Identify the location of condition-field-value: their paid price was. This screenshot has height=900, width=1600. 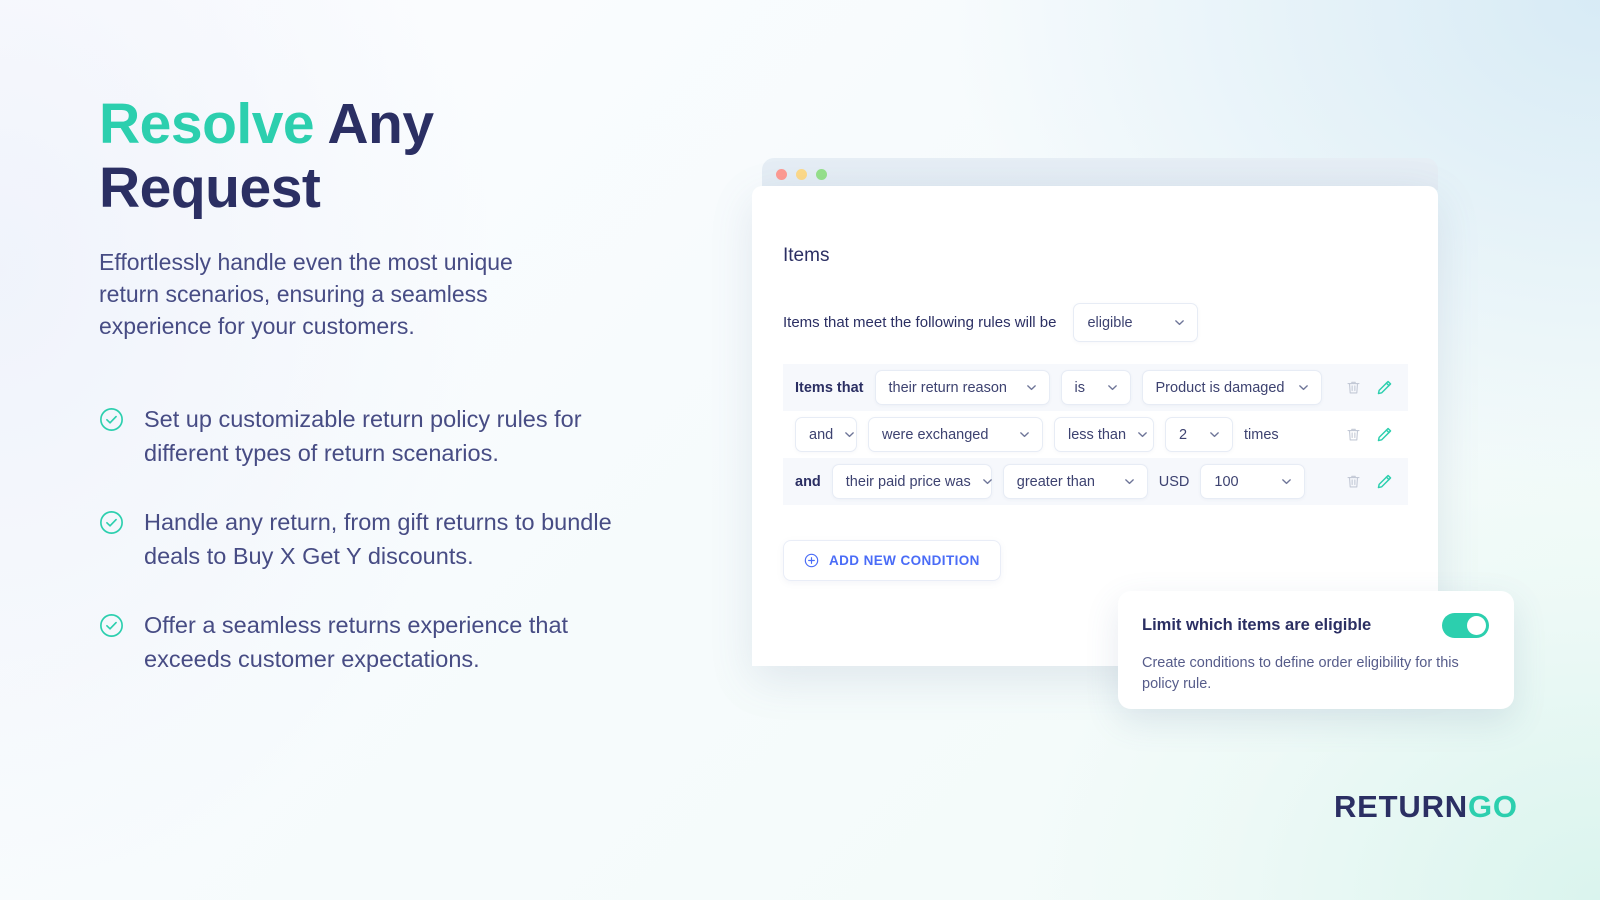
(908, 481).